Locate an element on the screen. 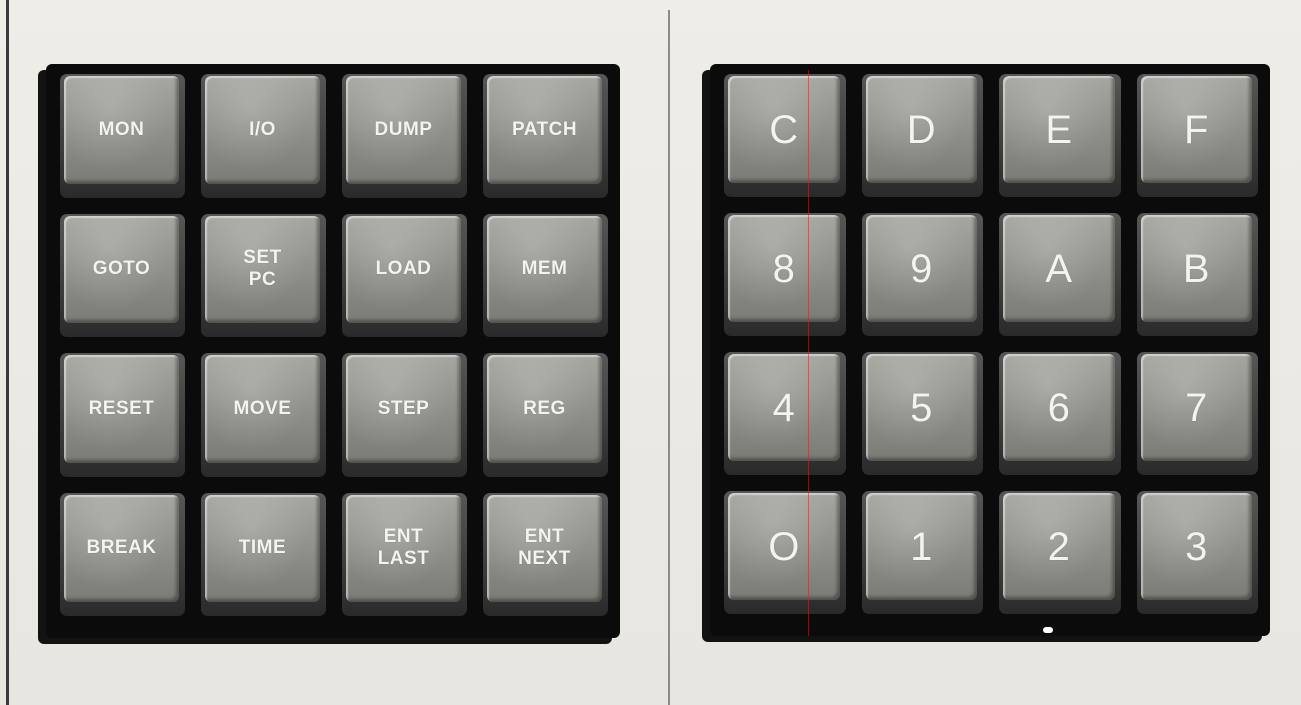 This screenshot has width=1301, height=705. key-label: B is located at coordinates (1196, 268).